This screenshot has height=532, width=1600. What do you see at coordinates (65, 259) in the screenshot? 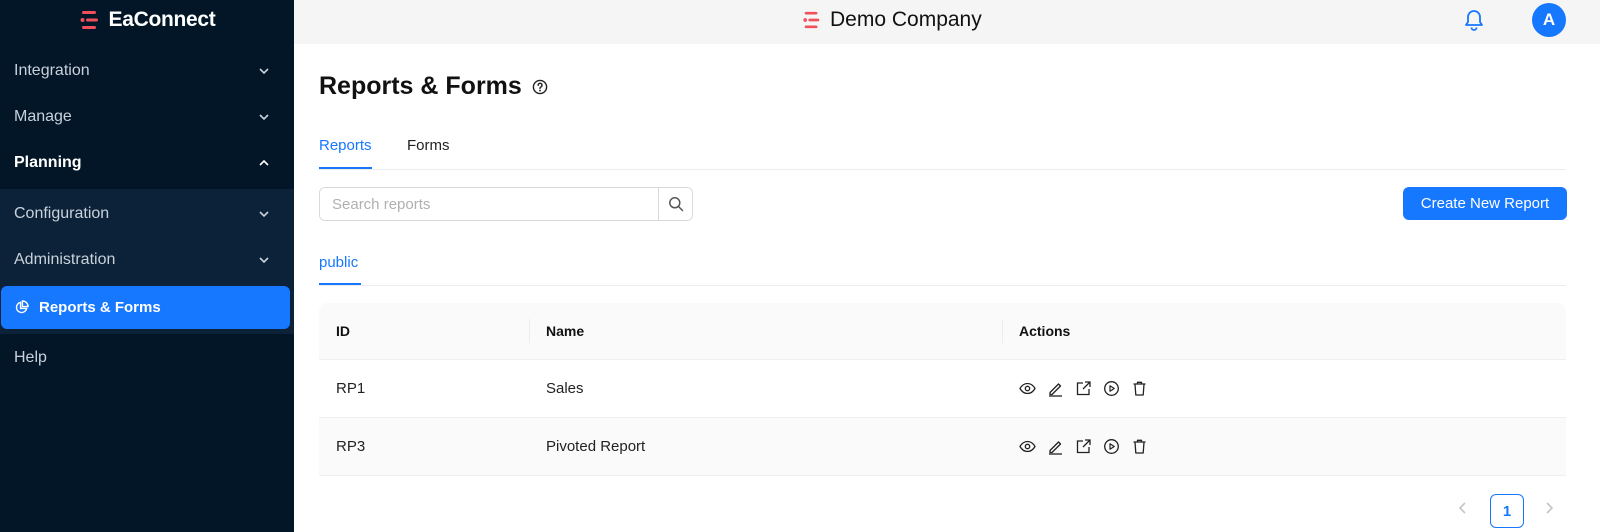
I see `sidebar-item-label: Administration` at bounding box center [65, 259].